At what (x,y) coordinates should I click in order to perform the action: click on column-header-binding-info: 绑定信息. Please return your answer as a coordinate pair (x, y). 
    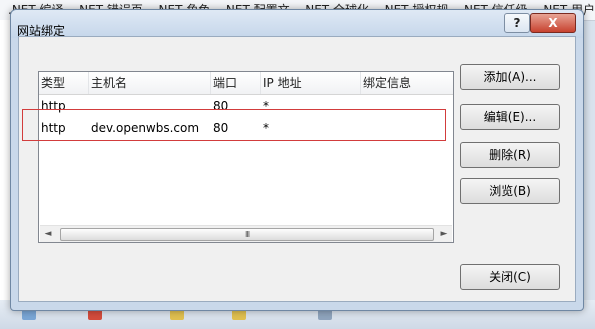
    Looking at the image, I should click on (407, 83).